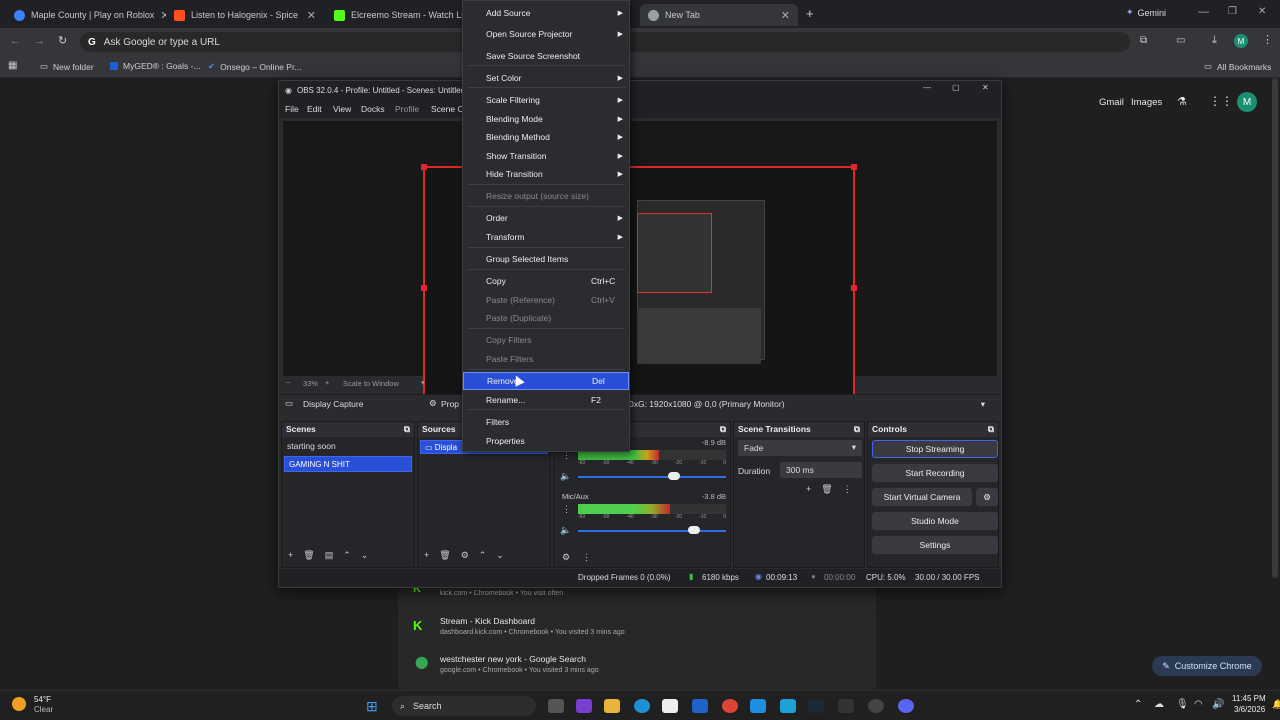 This screenshot has width=1280, height=720. I want to click on outlook-icon, so click(700, 706).